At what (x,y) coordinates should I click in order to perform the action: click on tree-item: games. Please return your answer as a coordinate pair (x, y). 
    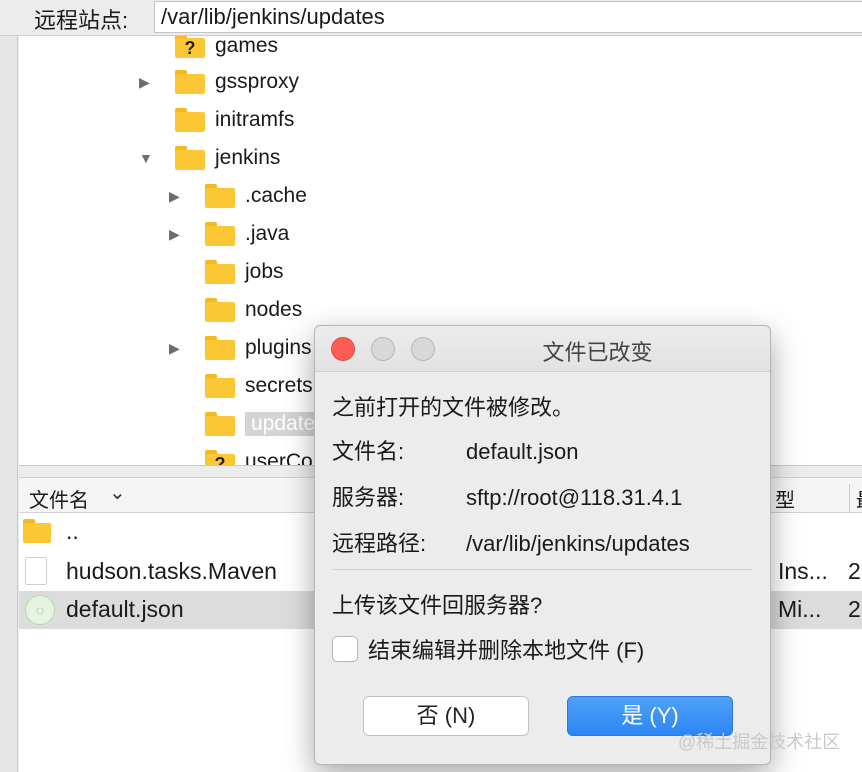
    Looking at the image, I should click on (208, 50).